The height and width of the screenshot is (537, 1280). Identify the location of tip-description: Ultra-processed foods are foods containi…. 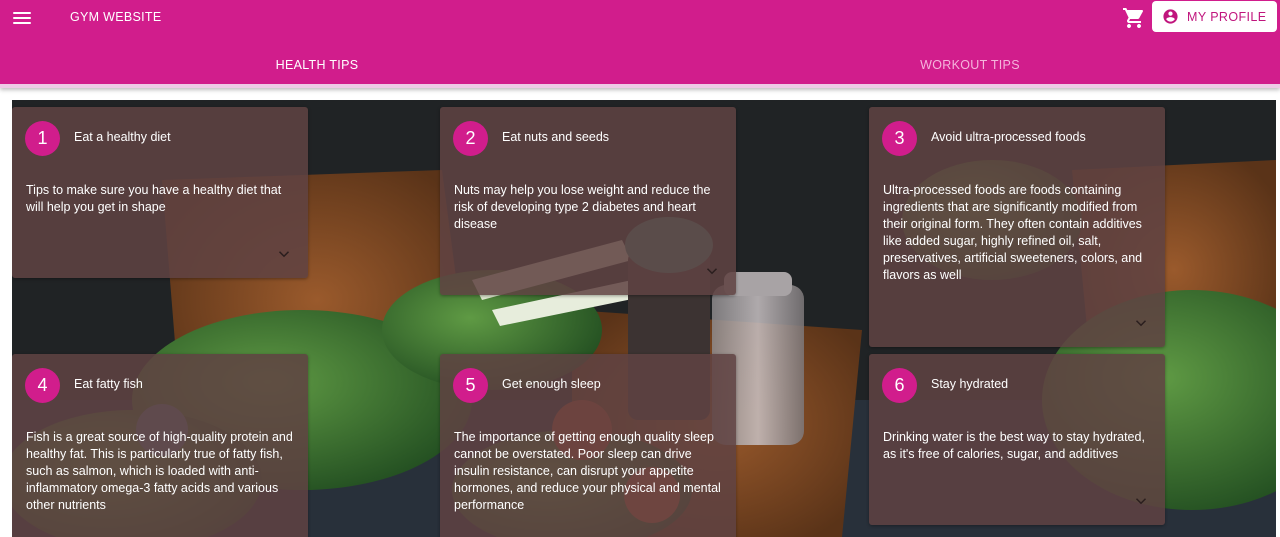
(1013, 232).